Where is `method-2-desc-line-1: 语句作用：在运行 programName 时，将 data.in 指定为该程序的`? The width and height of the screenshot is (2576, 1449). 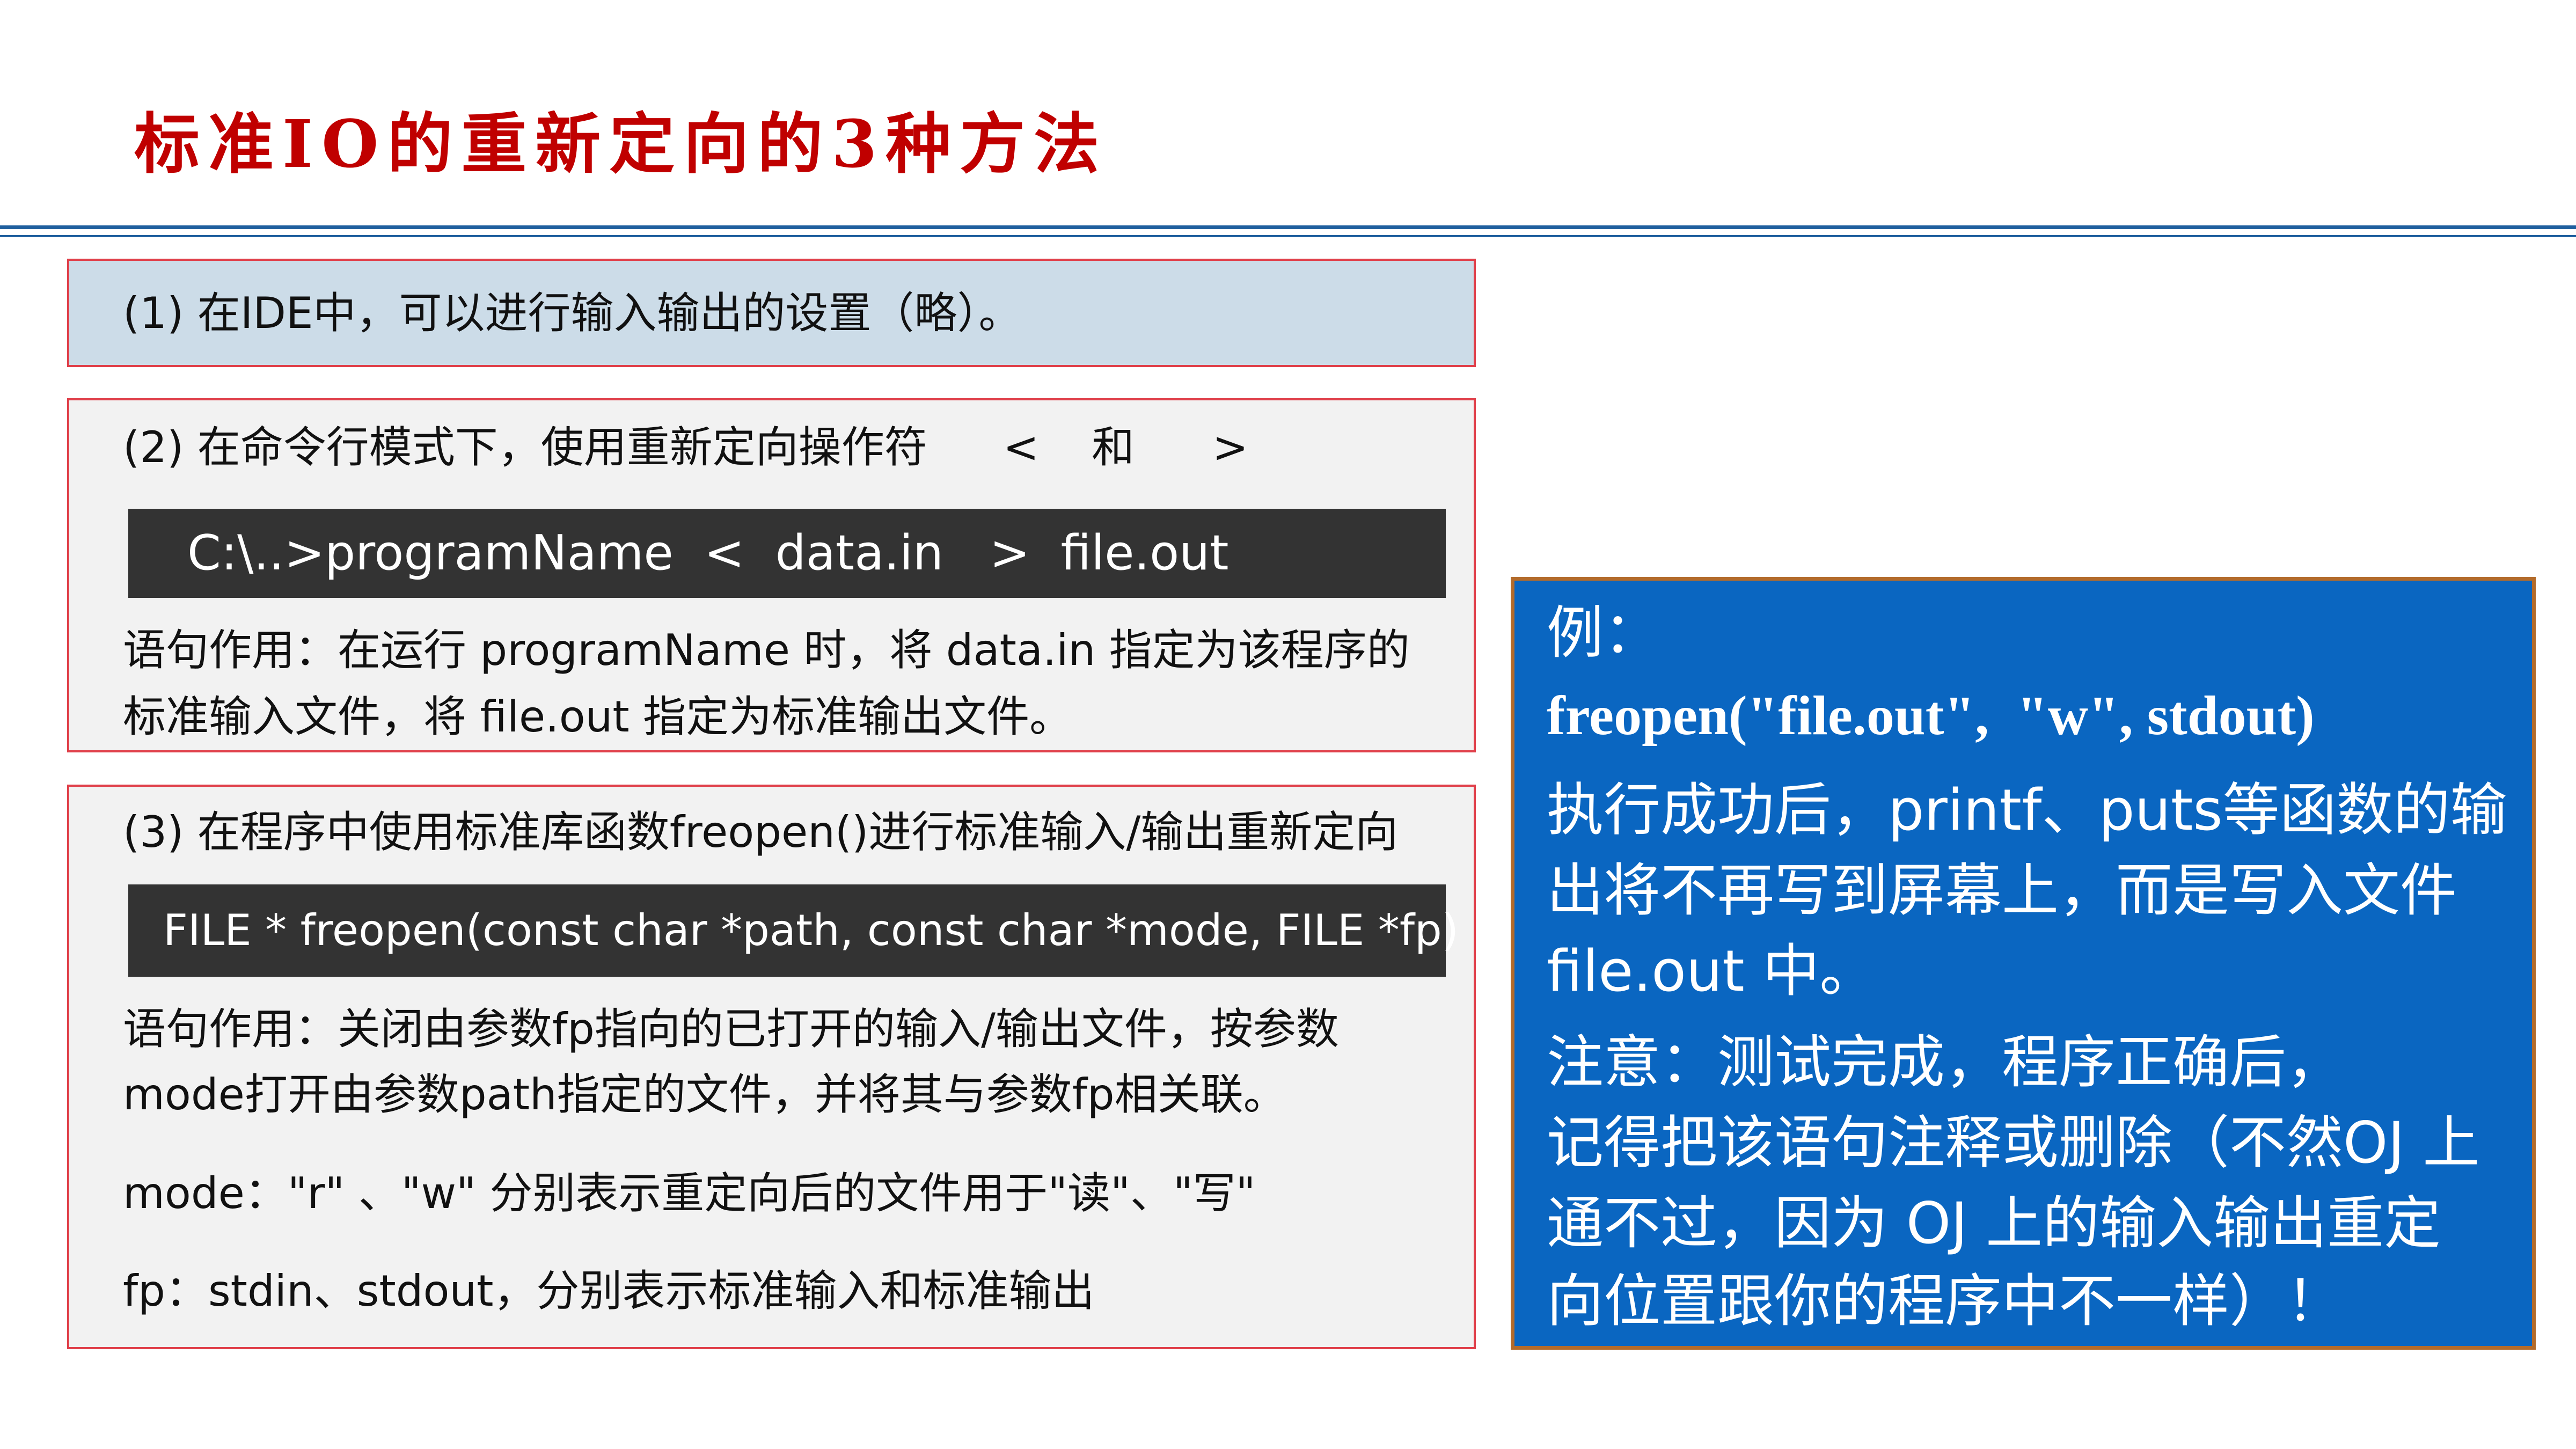
method-2-desc-line-1: 语句作用：在运行 programName 时，将 data.in 指定为该程序的 is located at coordinates (766, 650).